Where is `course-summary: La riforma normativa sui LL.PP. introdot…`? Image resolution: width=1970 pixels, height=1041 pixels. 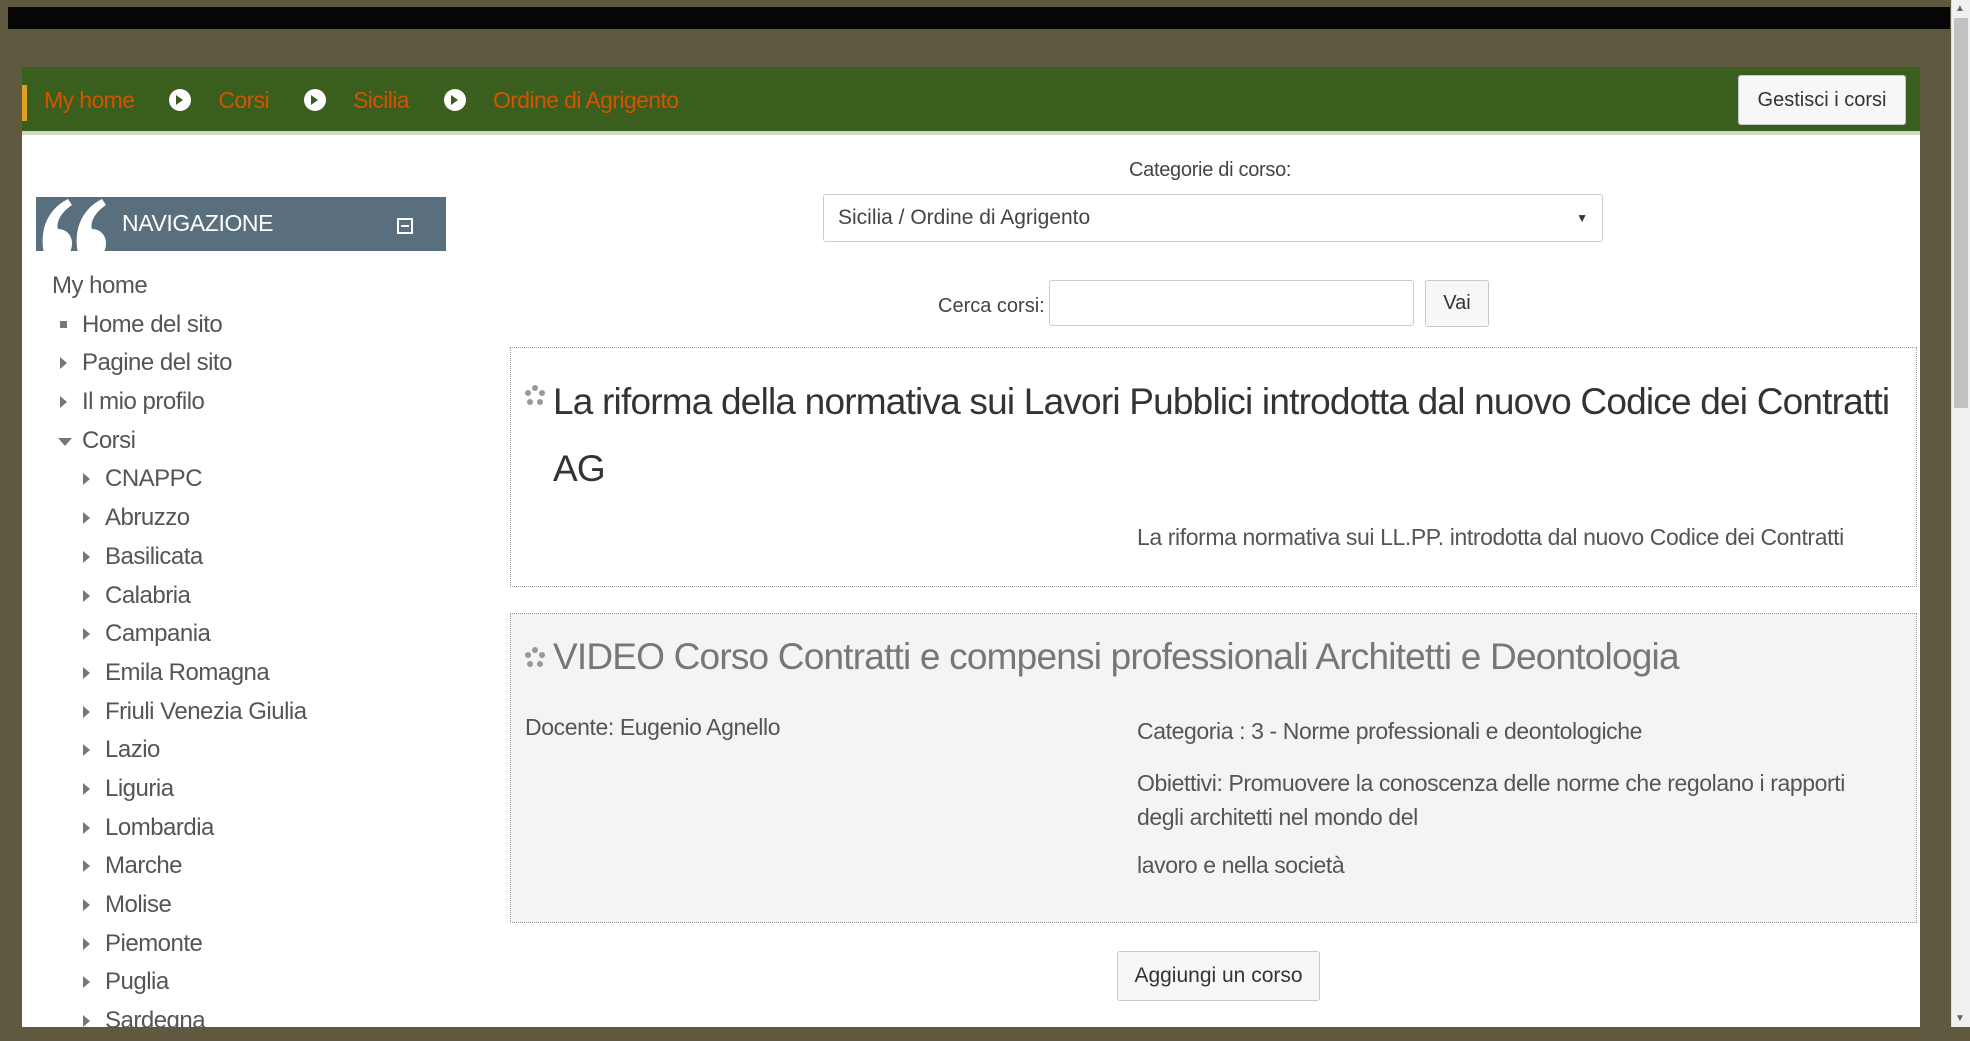
course-summary: La riforma normativa sui LL.PP. introdot… is located at coordinates (1490, 537).